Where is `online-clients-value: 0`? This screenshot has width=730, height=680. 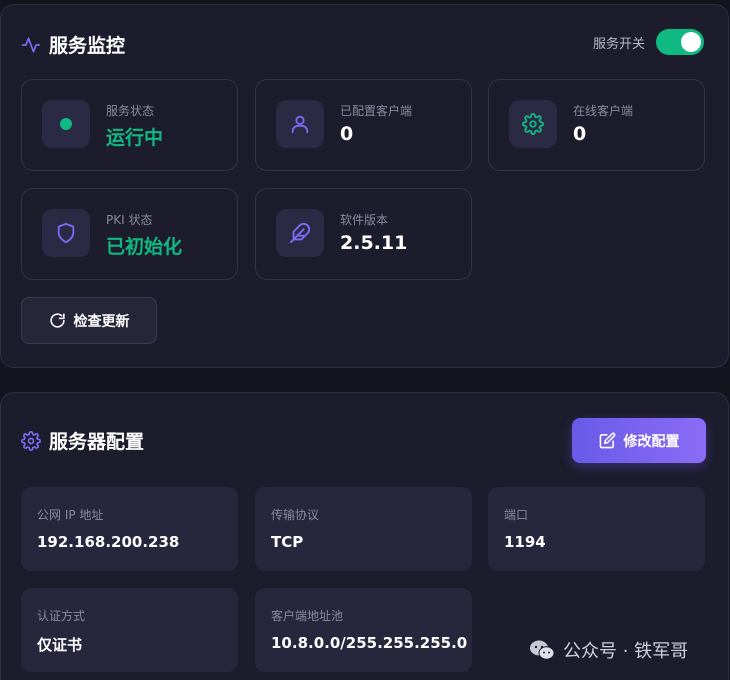
online-clients-value: 0 is located at coordinates (580, 134).